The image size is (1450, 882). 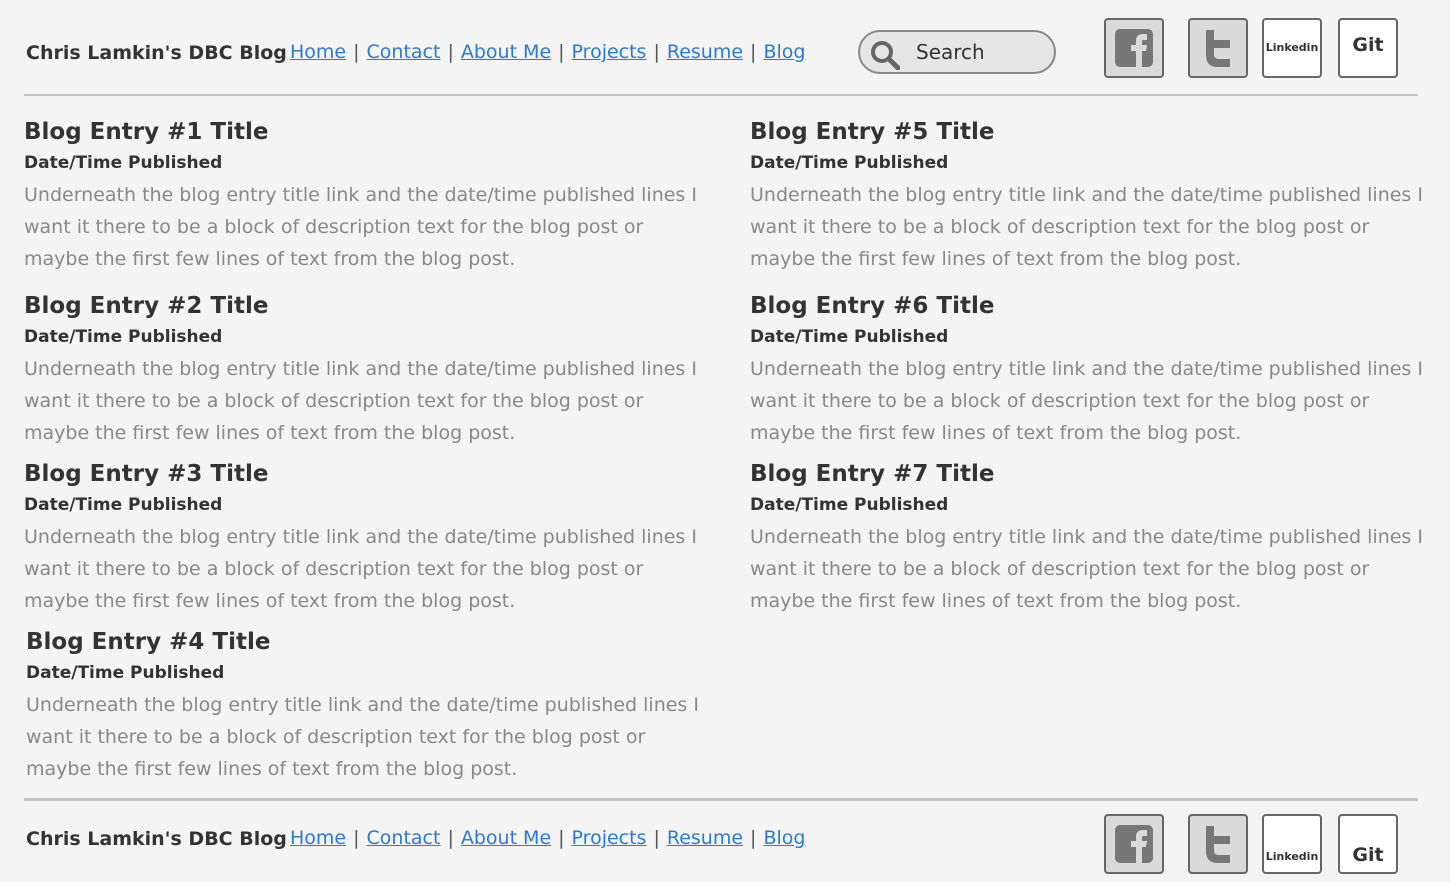 I want to click on entry-title: Blog Entry #5 Title, so click(x=1095, y=132).